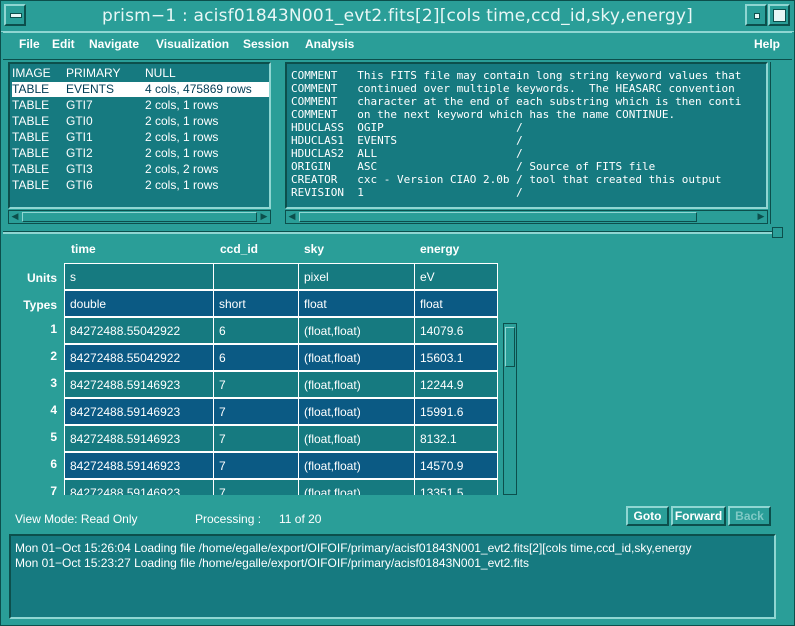 The image size is (795, 626). I want to click on header-hscrollbar: ◀ ▶, so click(526, 217).